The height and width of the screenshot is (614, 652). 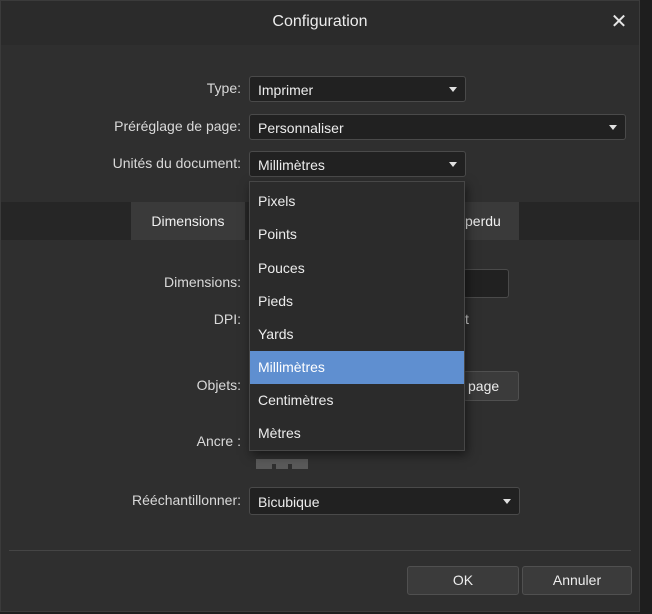 I want to click on units-option: Yards, so click(x=357, y=334).